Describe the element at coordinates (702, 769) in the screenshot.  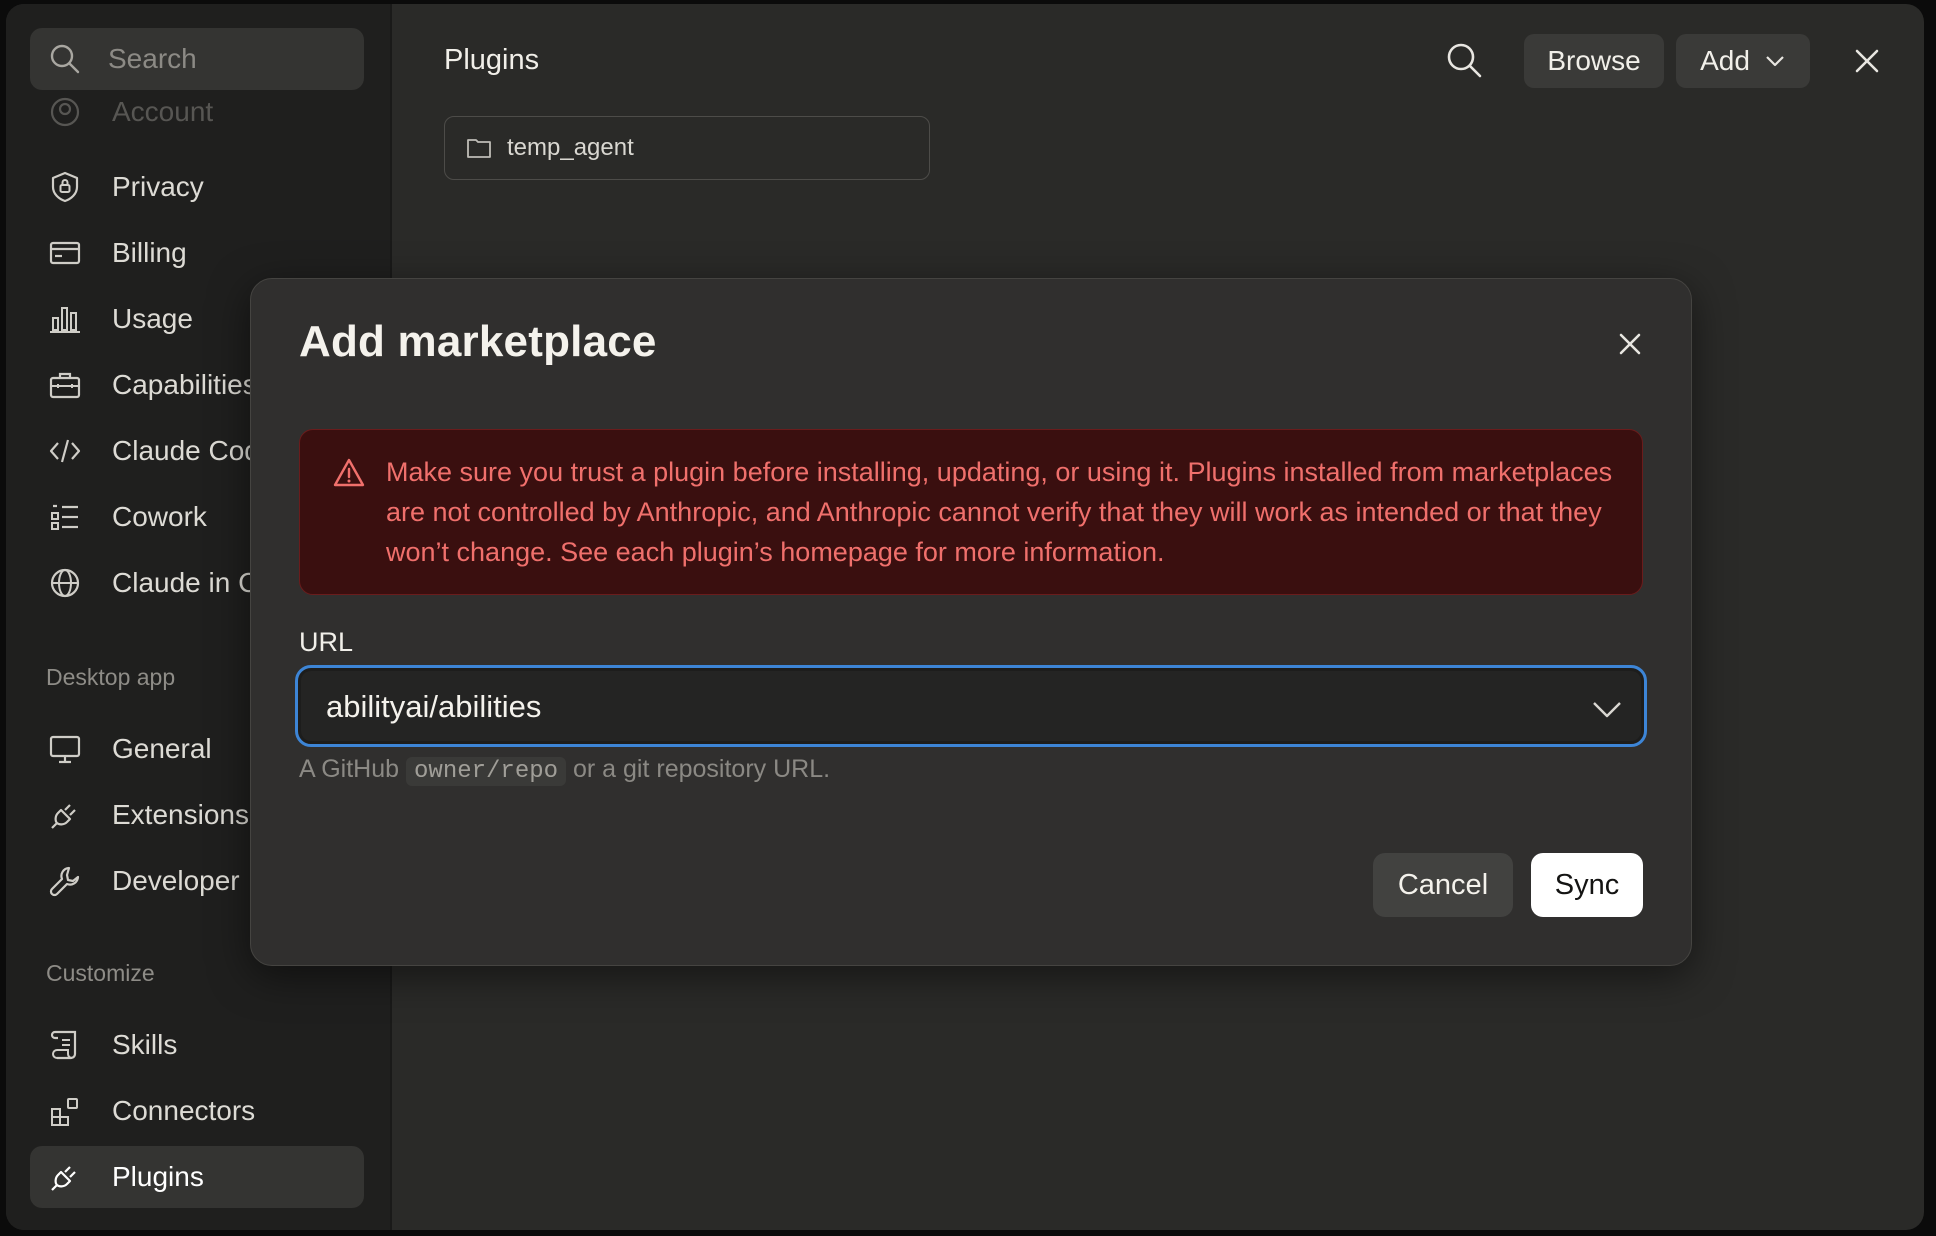
I see `helper-suffix: or a git repository URL.` at that location.